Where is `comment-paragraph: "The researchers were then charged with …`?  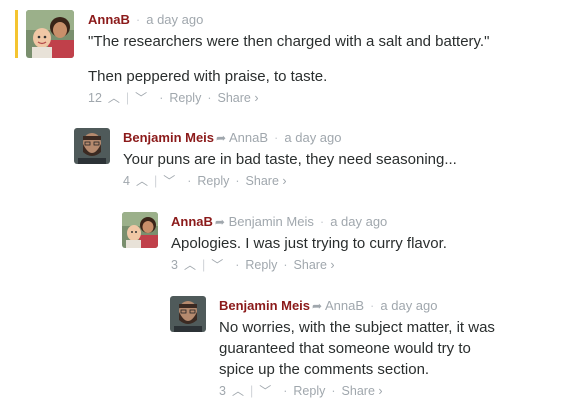
comment-paragraph: "The researchers were then charged with … is located at coordinates (289, 41).